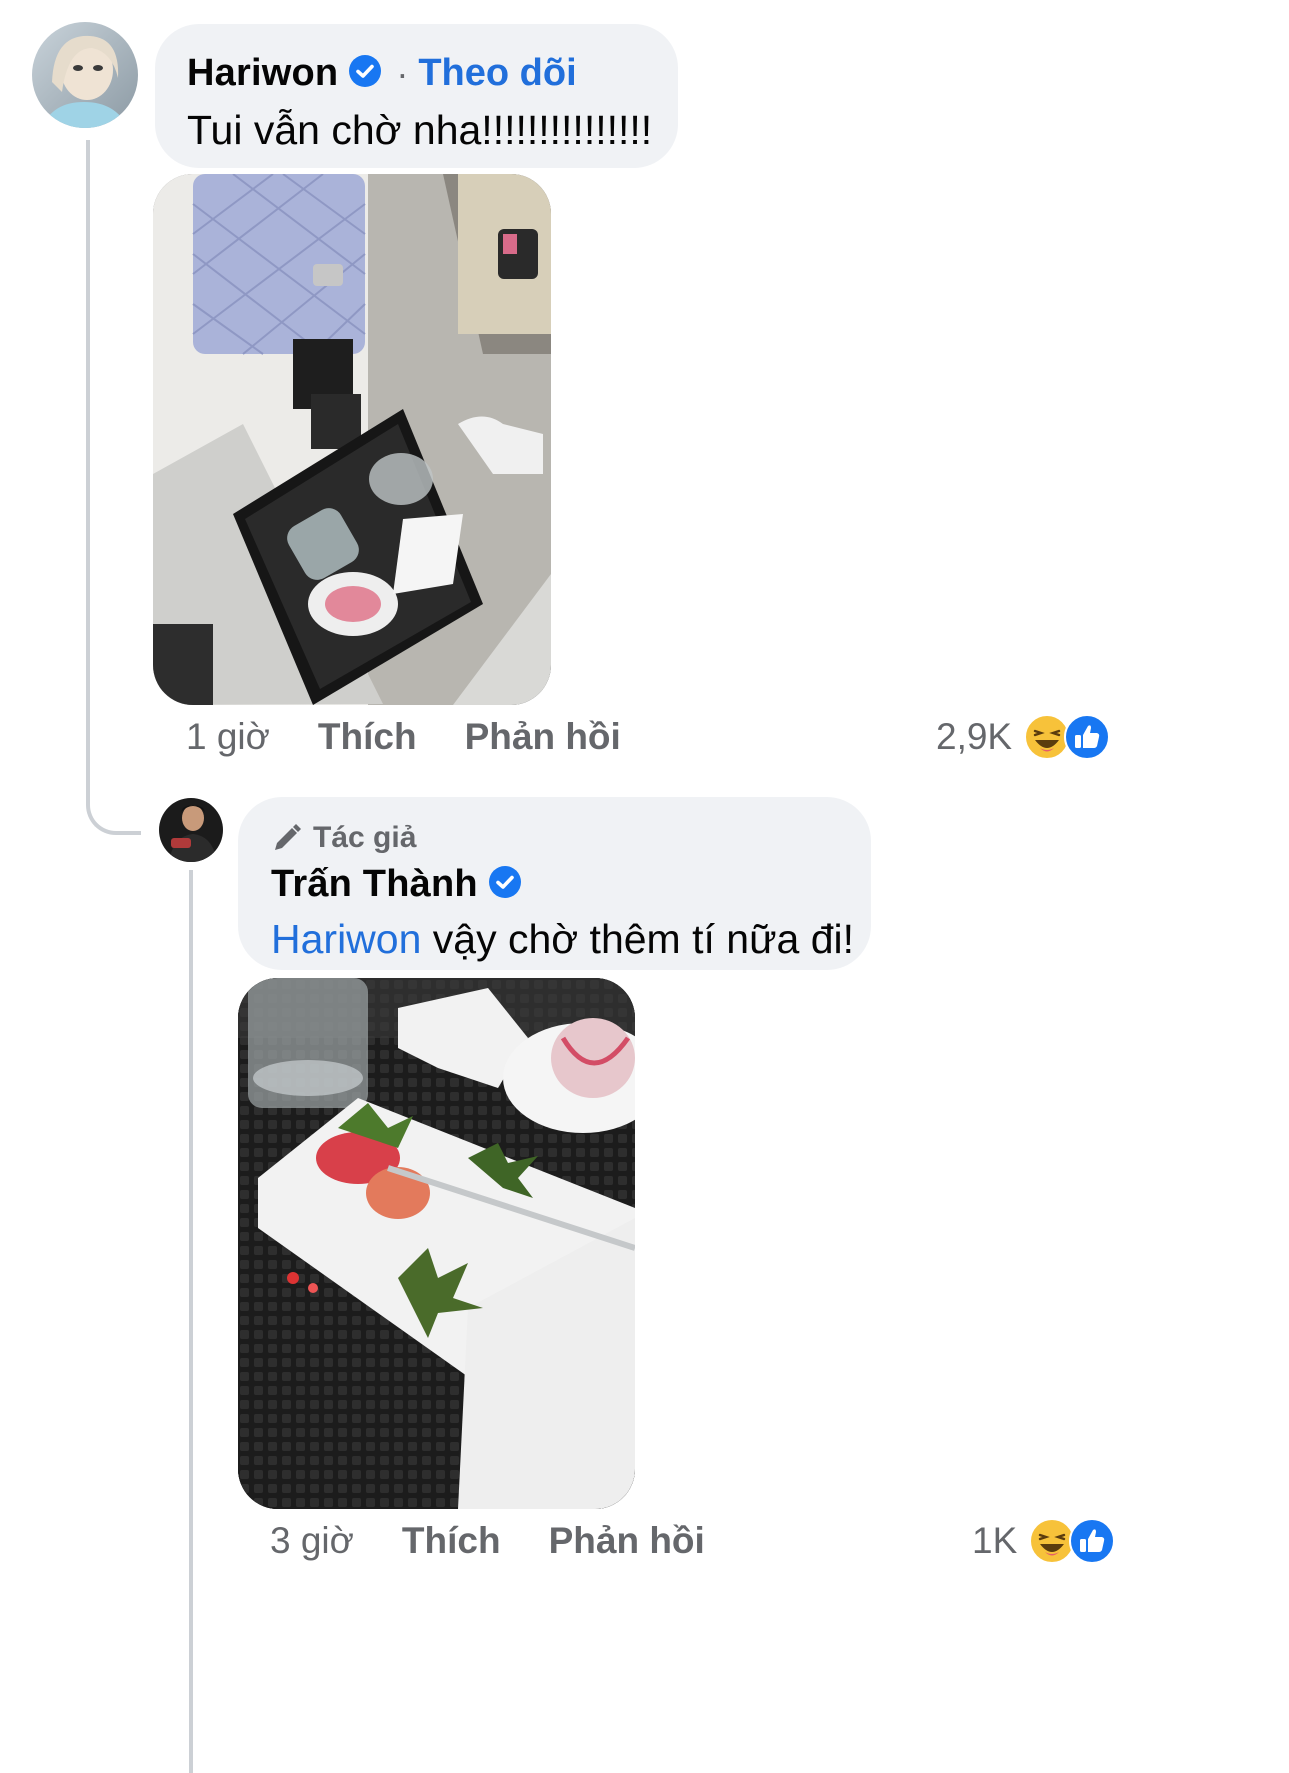  I want to click on author-name: Hariwon, so click(262, 73).